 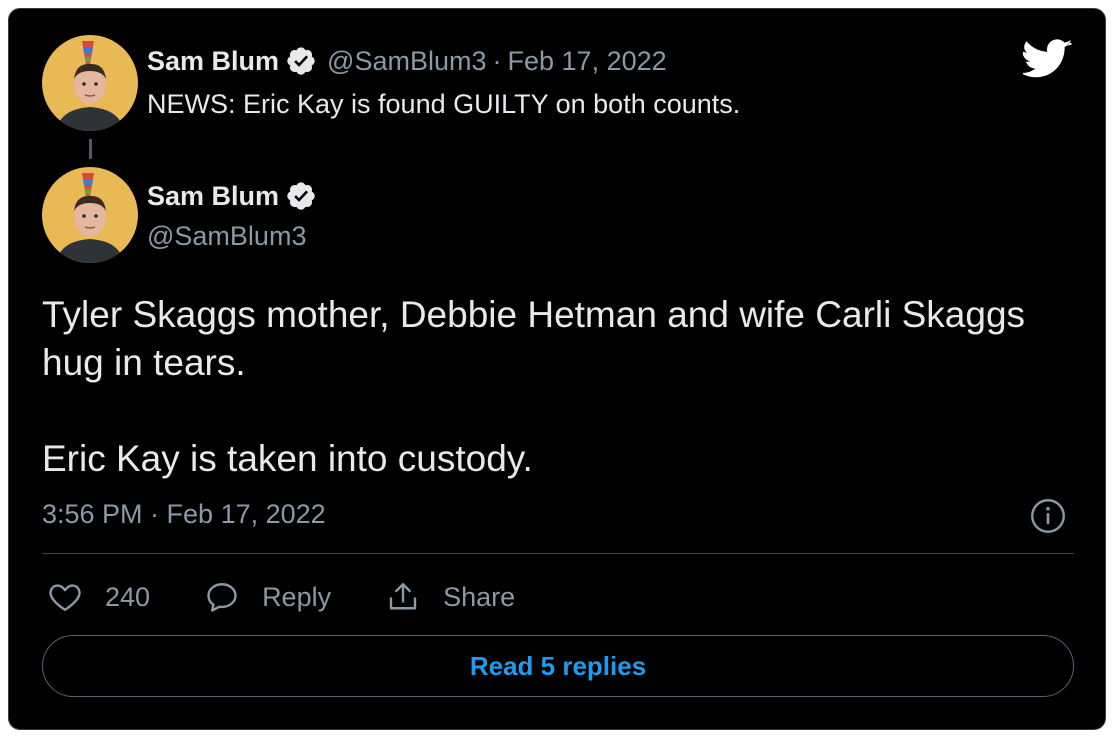 What do you see at coordinates (213, 196) in the screenshot?
I see `author-name: Sam Blum` at bounding box center [213, 196].